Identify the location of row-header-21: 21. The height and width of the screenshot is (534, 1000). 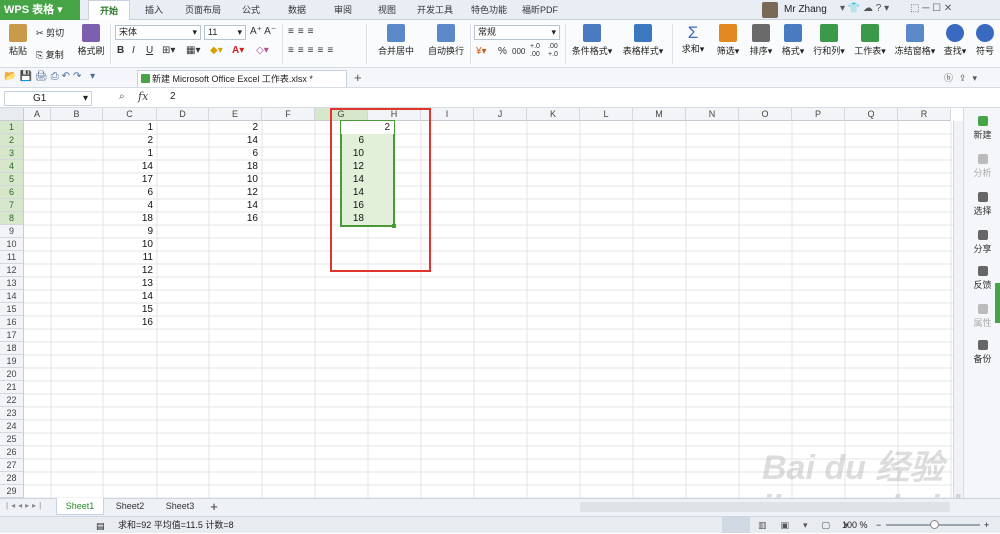
(12, 387).